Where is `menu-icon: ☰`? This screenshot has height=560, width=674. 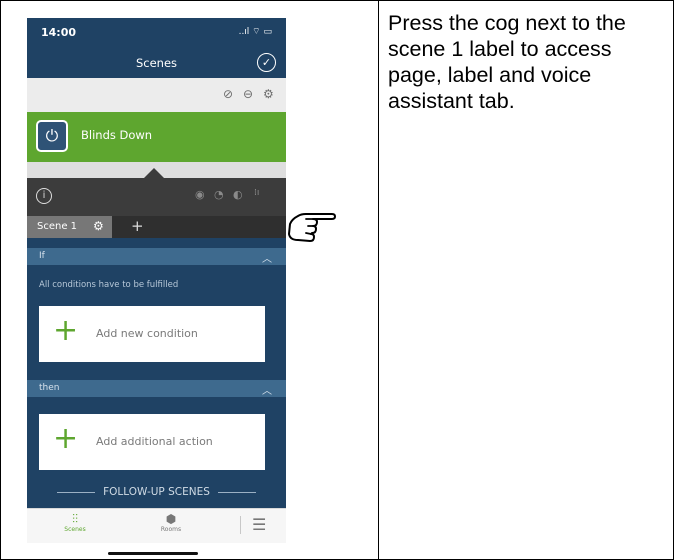 menu-icon: ☰ is located at coordinates (259, 524).